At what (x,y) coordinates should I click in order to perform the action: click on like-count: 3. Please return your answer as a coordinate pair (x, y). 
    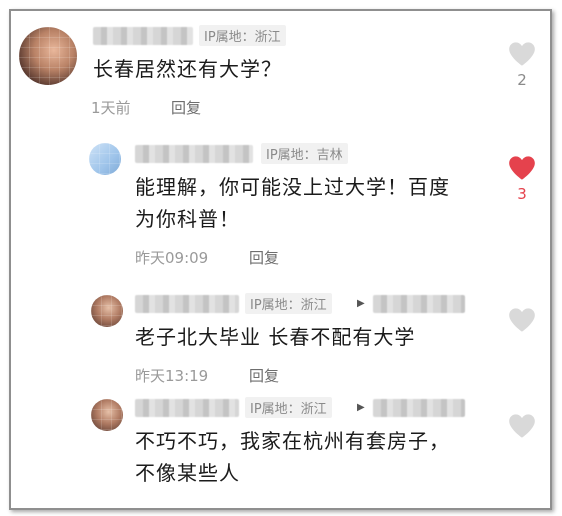
    Looking at the image, I should click on (522, 194).